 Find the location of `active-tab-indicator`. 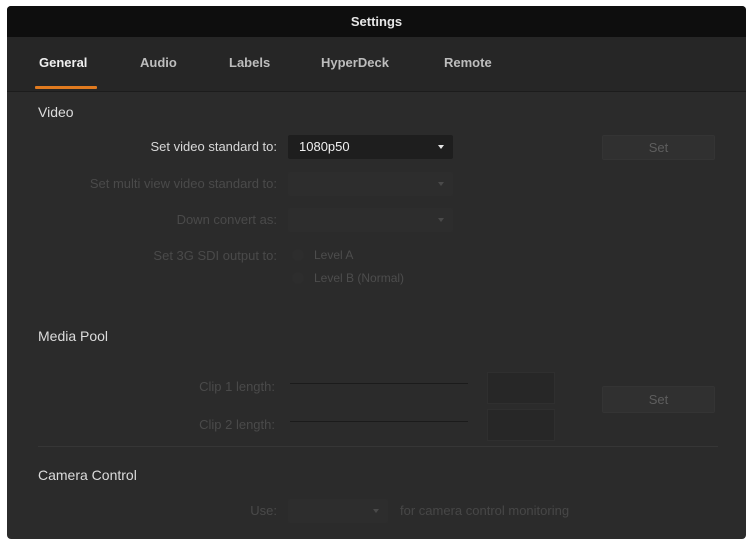

active-tab-indicator is located at coordinates (66, 87).